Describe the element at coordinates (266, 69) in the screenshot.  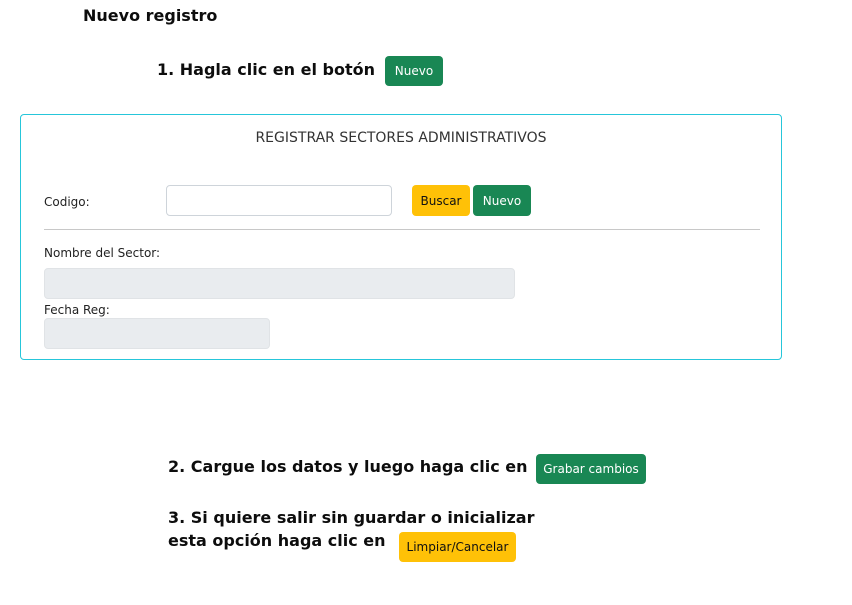
I see `step1-instruction: 1. Hagla clic en el botón` at that location.